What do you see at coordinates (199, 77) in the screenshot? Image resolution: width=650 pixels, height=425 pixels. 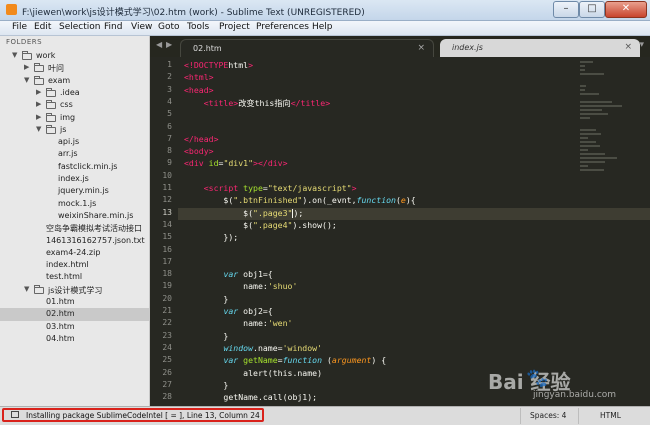 I see `code-line: <html>` at bounding box center [199, 77].